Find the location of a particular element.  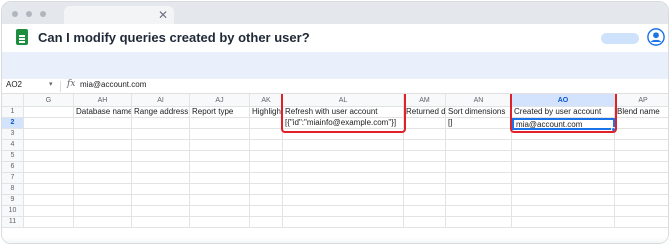

grid-cell: Returned da is located at coordinates (425, 112).